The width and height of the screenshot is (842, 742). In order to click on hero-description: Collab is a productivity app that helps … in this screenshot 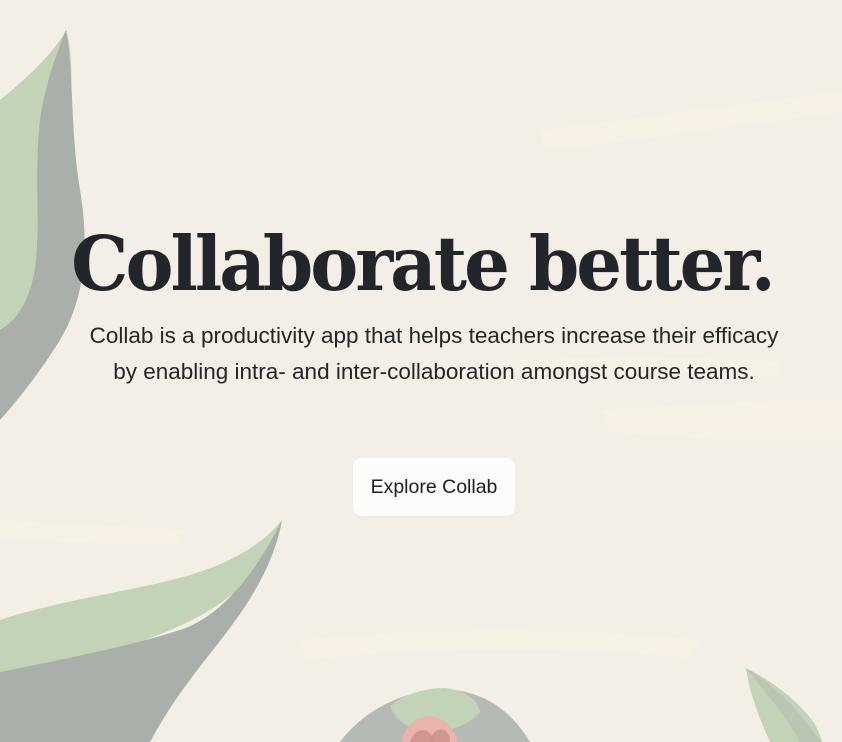, I will do `click(434, 353)`.